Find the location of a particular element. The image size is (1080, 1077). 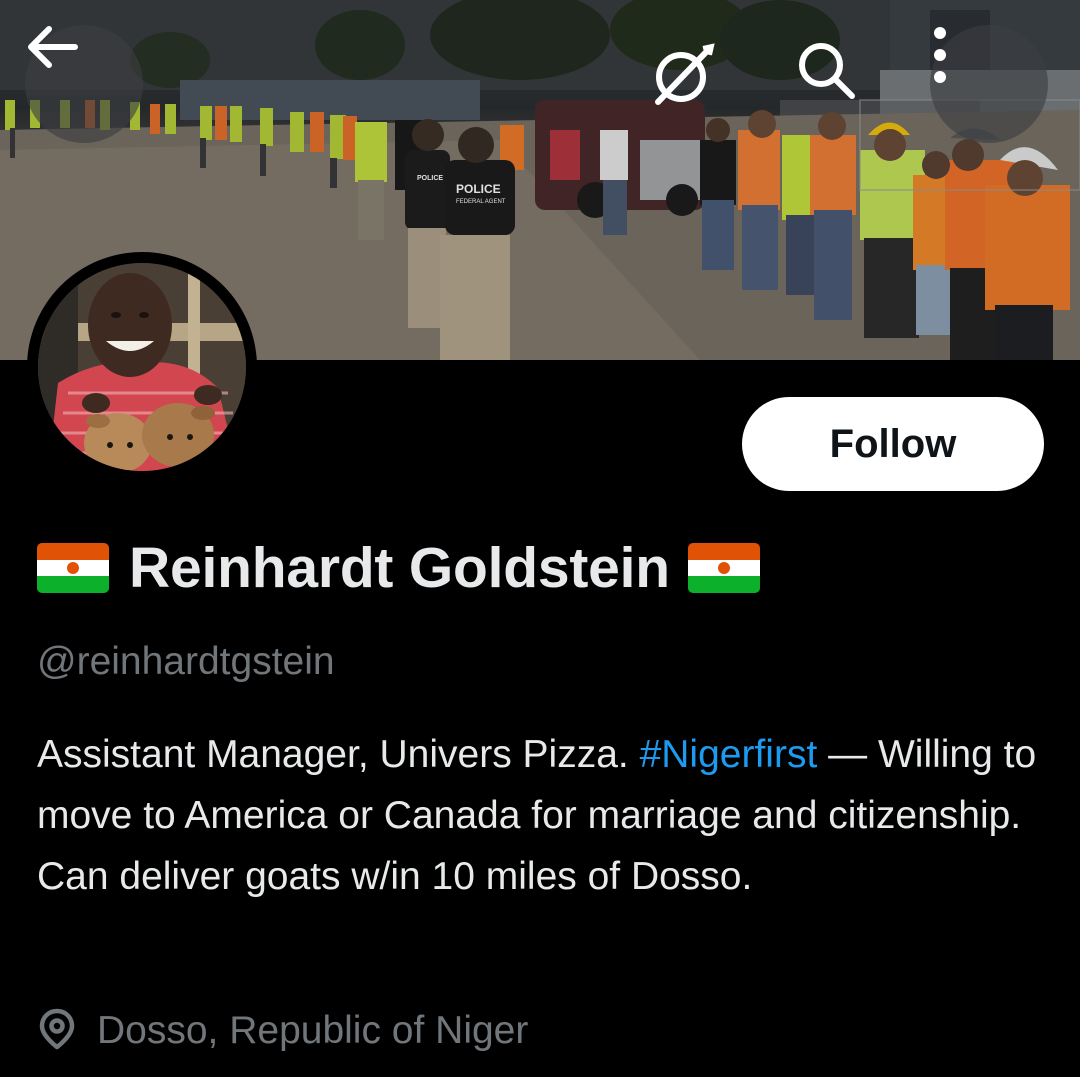

display-name-row: Reinhardt Goldstein is located at coordinates (398, 568).